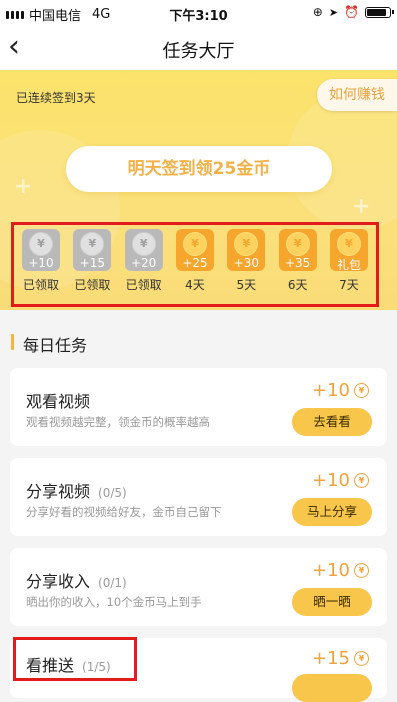 The image size is (397, 702). I want to click on checkin-day-3: ¥ +20 已领取, so click(144, 266).